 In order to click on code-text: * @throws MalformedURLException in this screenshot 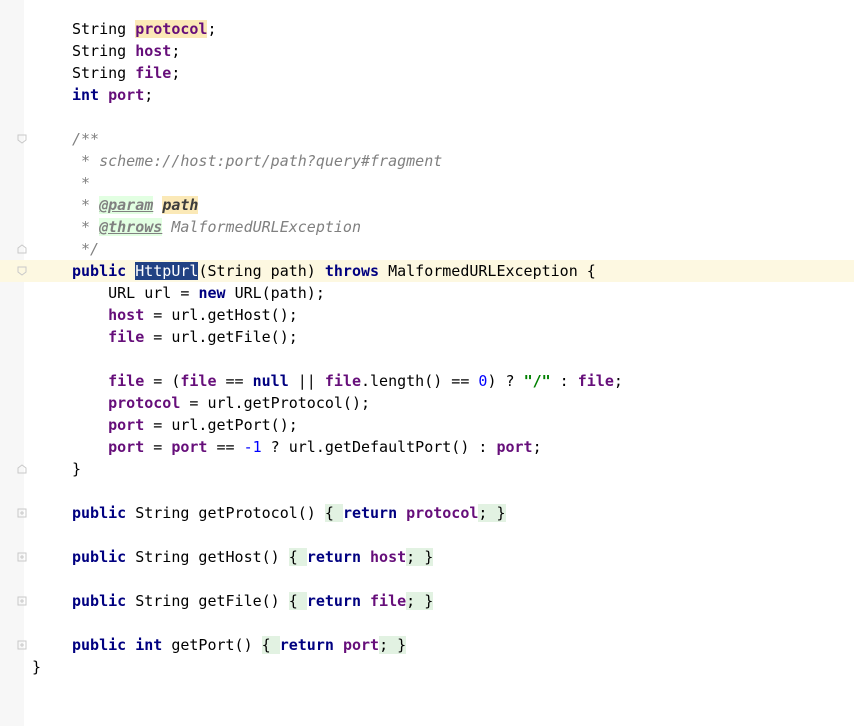, I will do `click(216, 227)`.